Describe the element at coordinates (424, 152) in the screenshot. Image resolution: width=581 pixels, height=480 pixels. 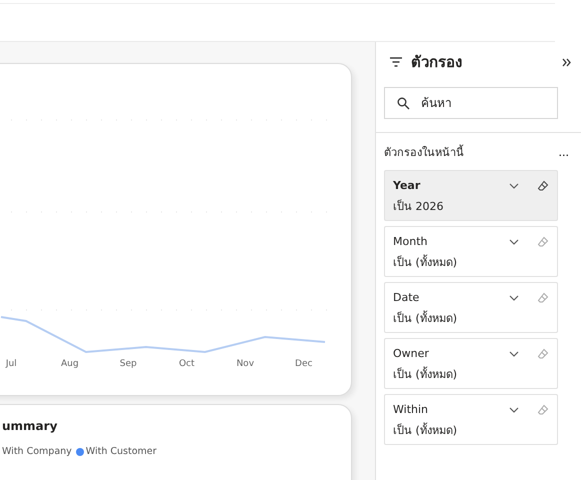
I see `section-title: ตัวกรองในหน้านี้` at that location.